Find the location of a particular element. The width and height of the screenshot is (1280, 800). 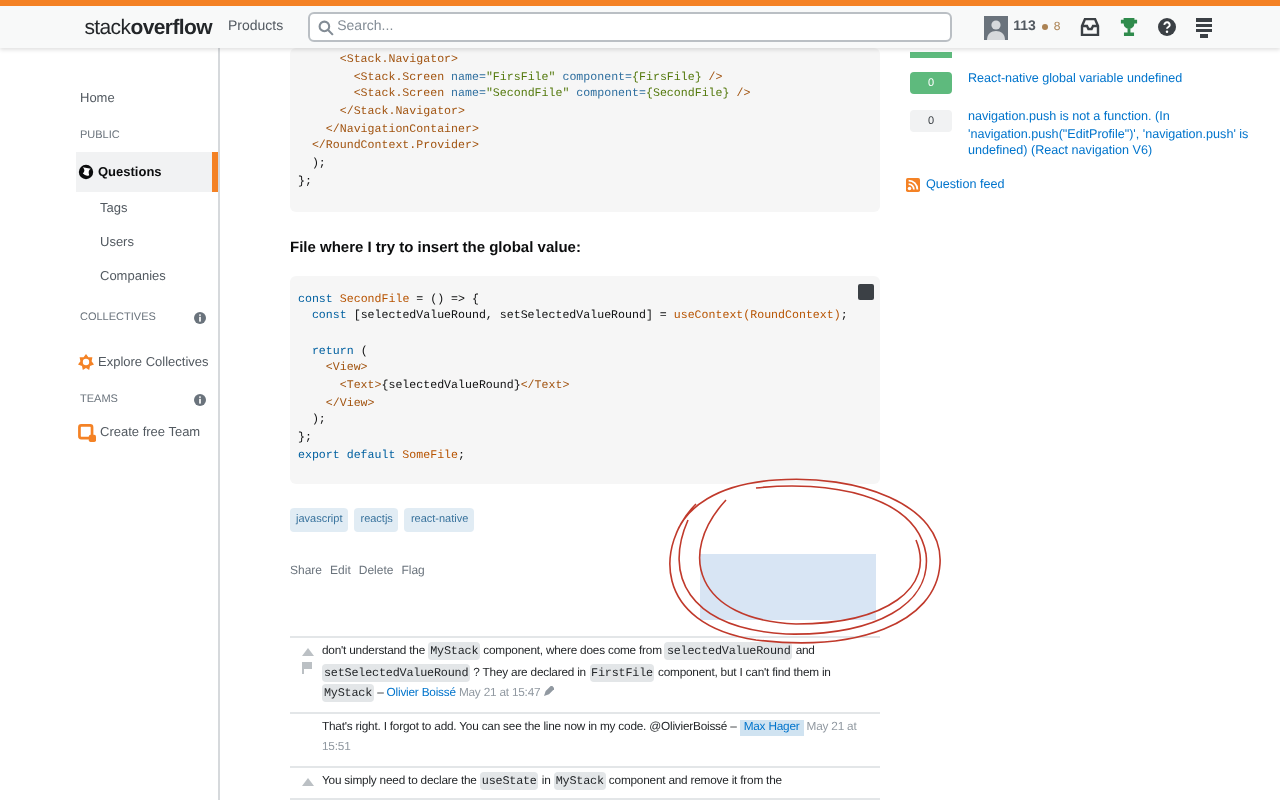

inbox-icon is located at coordinates (1090, 27).